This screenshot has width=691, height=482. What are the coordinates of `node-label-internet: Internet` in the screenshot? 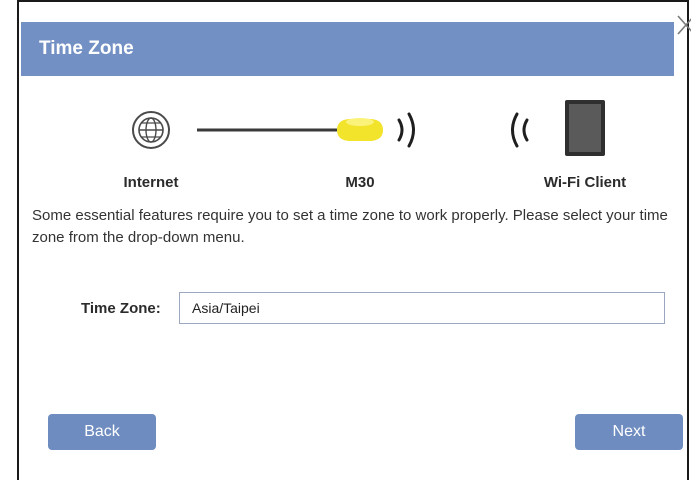 It's located at (151, 182).